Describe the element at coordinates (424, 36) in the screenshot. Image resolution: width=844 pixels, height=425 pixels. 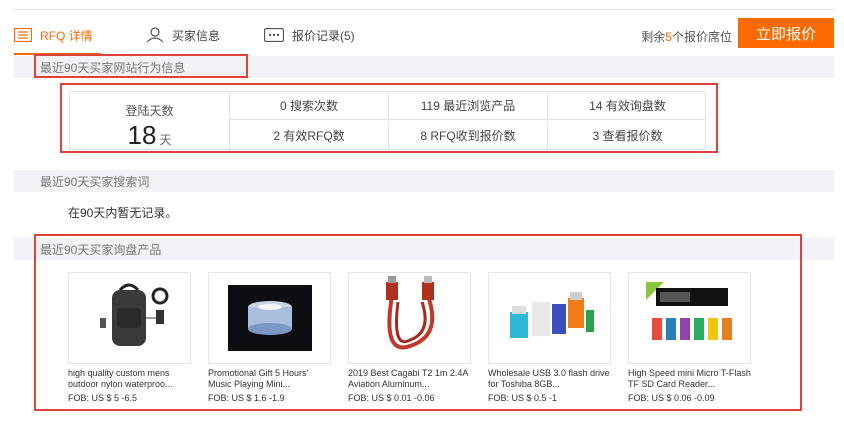
I see `tab-bar: RFQ 详情 买家信息 报价记录(5) 剩余5个报价席位 立即报价` at that location.